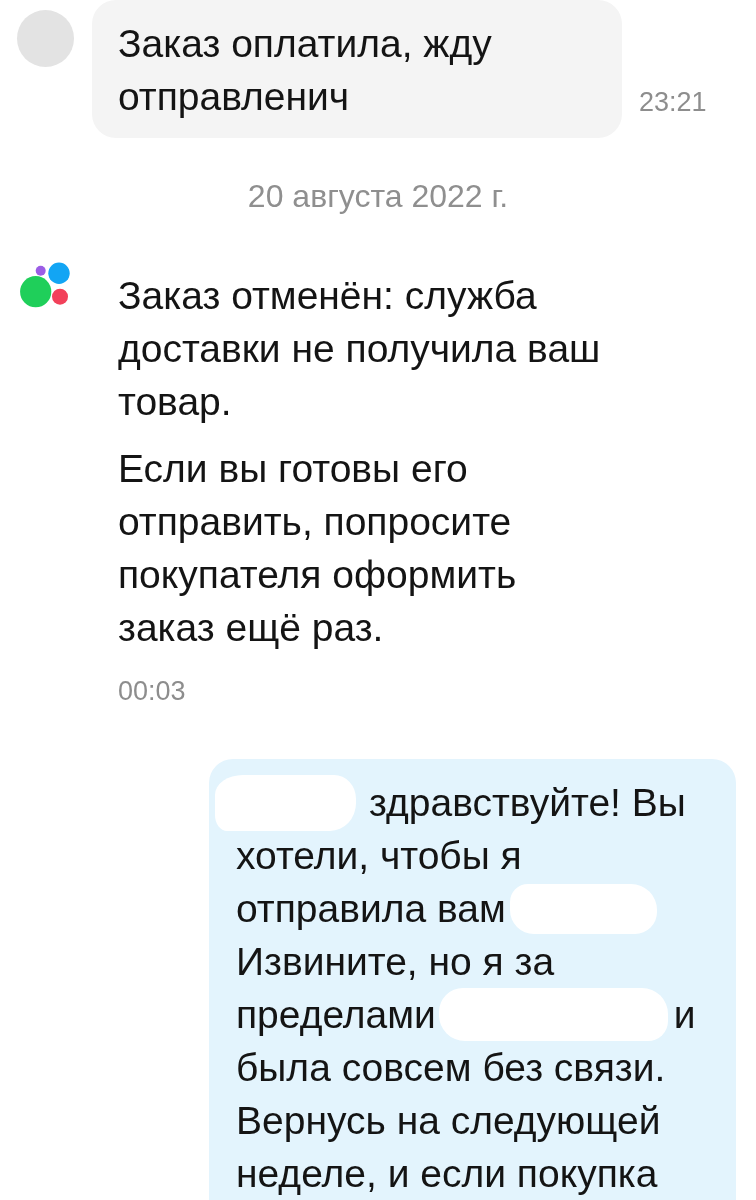 The height and width of the screenshot is (1200, 756). Describe the element at coordinates (318, 548) in the screenshot. I see `message-text: Если вы готовы его отправить, попросите покупателя оформить заказ ещё раз.` at that location.